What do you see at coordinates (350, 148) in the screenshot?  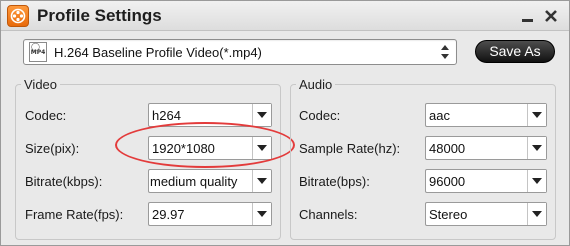 I see `audio-samplerate-label: Sample Rate(hz):` at bounding box center [350, 148].